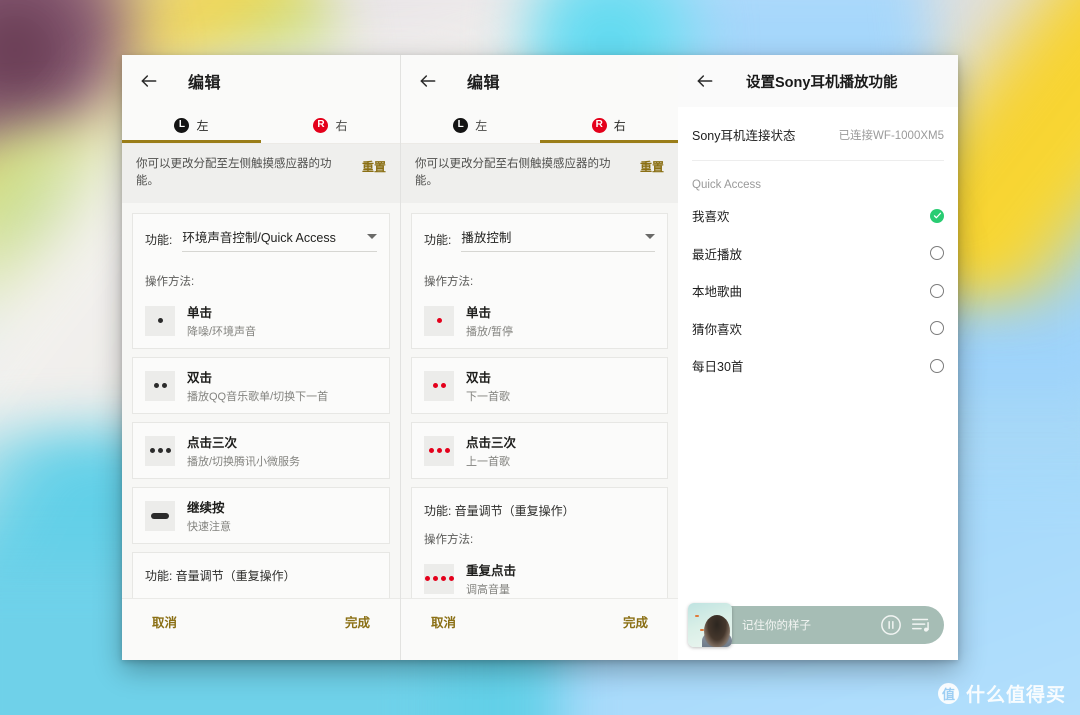  What do you see at coordinates (209, 527) in the screenshot?
I see `operation-sub: 快速注意` at bounding box center [209, 527].